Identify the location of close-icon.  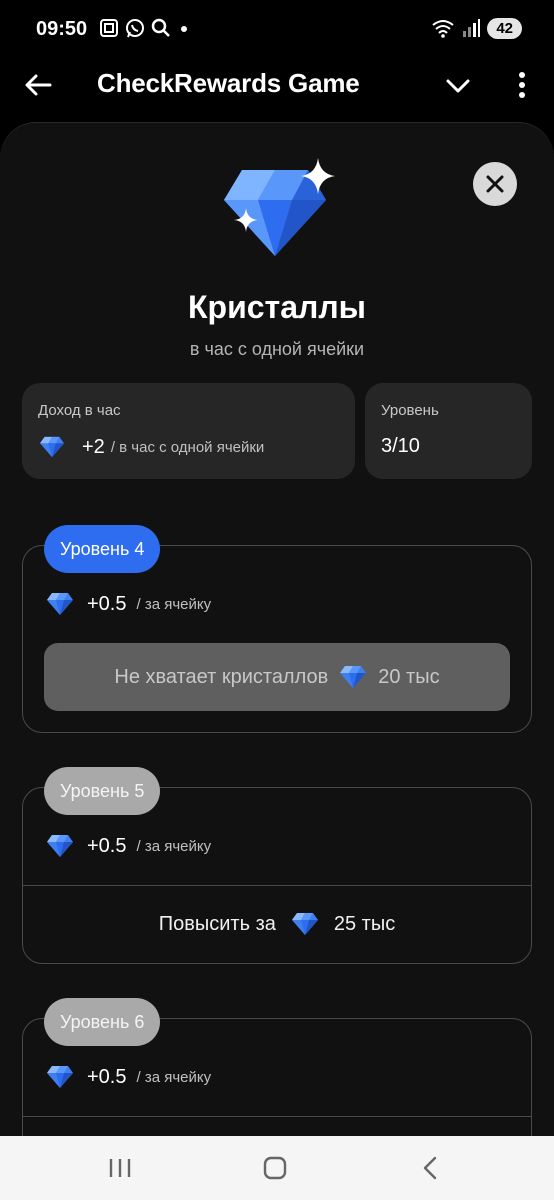
(495, 184).